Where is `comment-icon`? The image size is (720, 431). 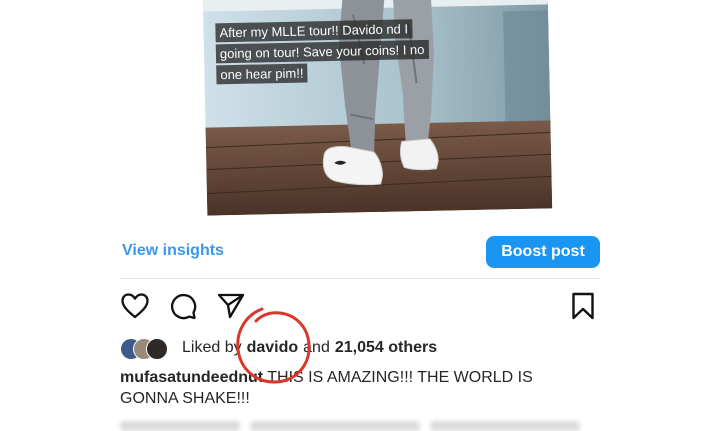 comment-icon is located at coordinates (183, 308).